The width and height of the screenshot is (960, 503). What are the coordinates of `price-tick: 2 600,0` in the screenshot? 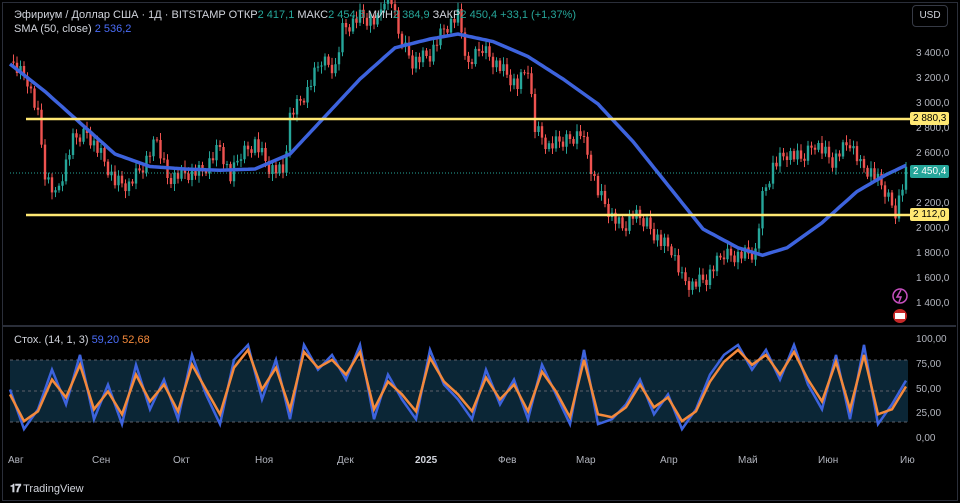 It's located at (933, 153).